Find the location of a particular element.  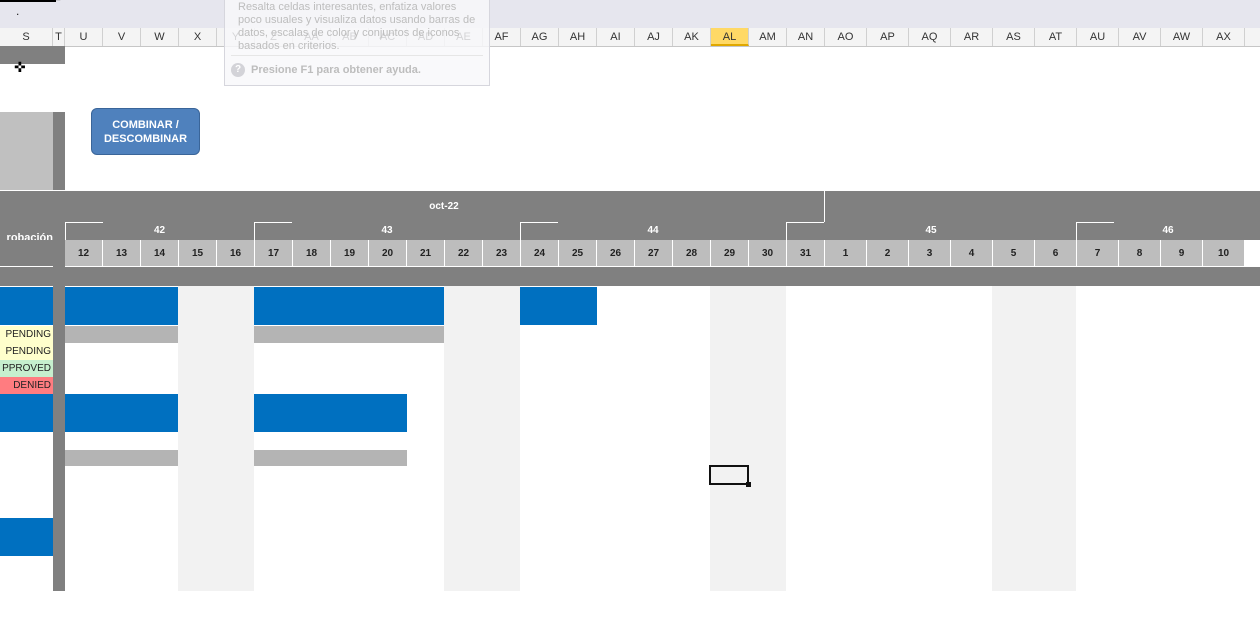

fill-handle is located at coordinates (748, 484).